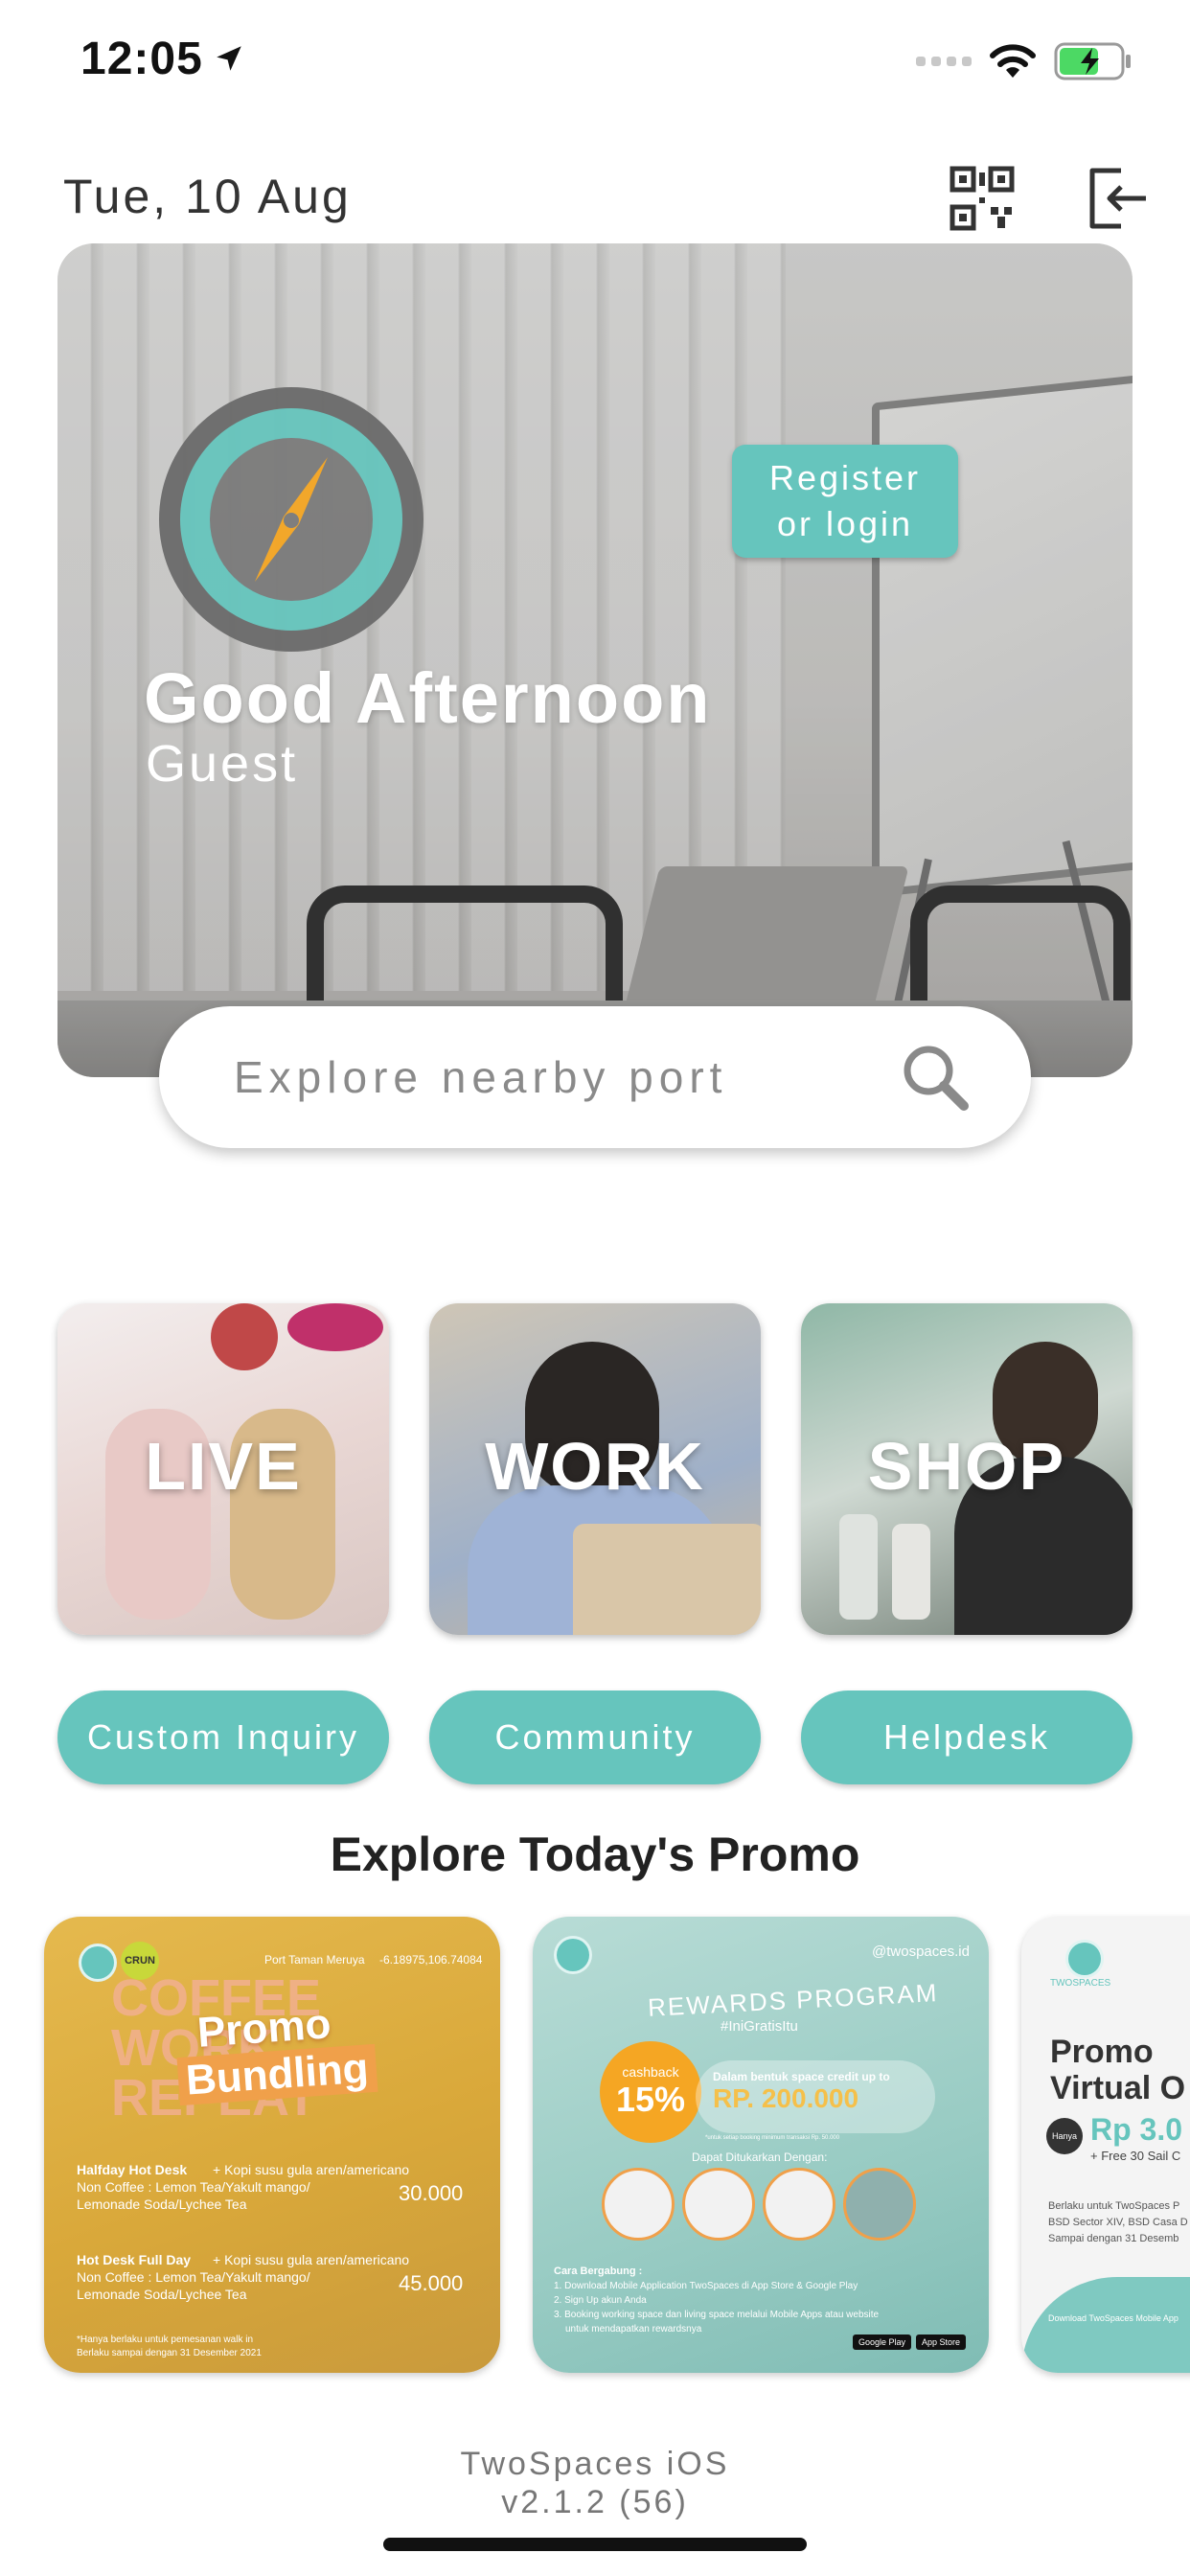 The height and width of the screenshot is (2576, 1190). What do you see at coordinates (428, 698) in the screenshot?
I see `greeting-title: Good Afternoon` at bounding box center [428, 698].